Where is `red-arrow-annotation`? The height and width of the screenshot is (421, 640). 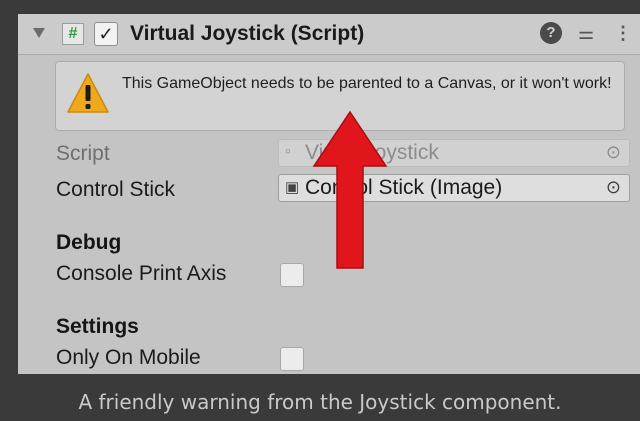 red-arrow-annotation is located at coordinates (350, 189).